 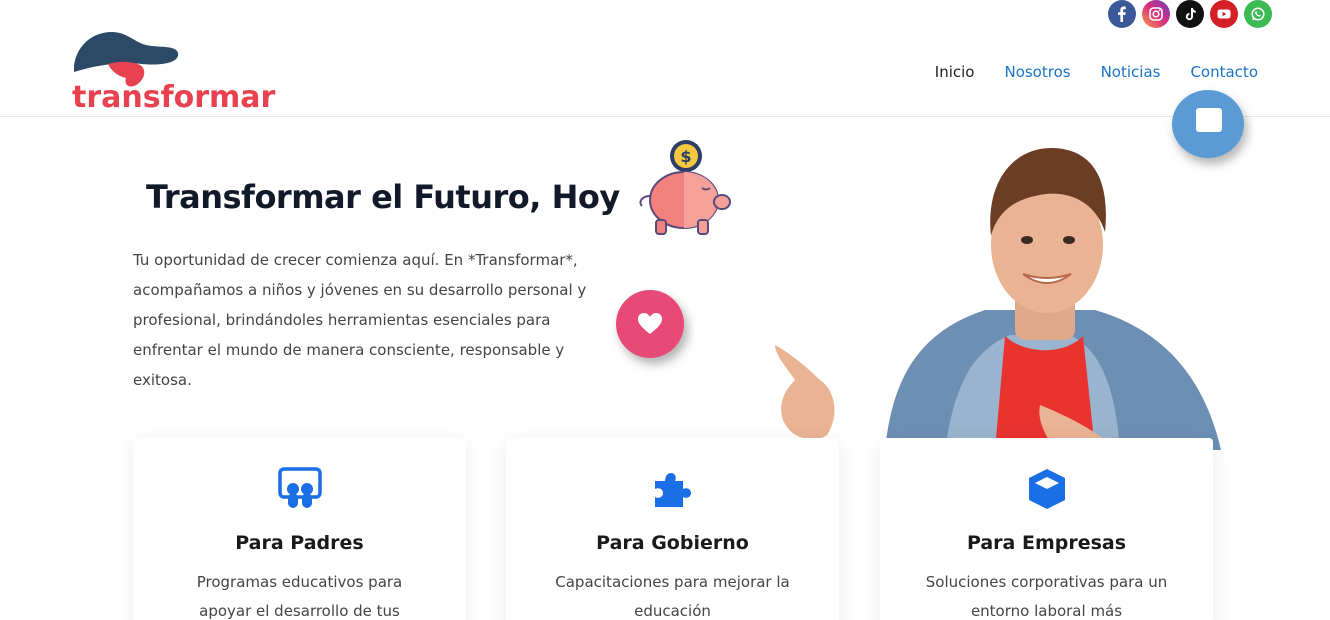 I want to click on slideshare-icon, so click(x=299, y=487).